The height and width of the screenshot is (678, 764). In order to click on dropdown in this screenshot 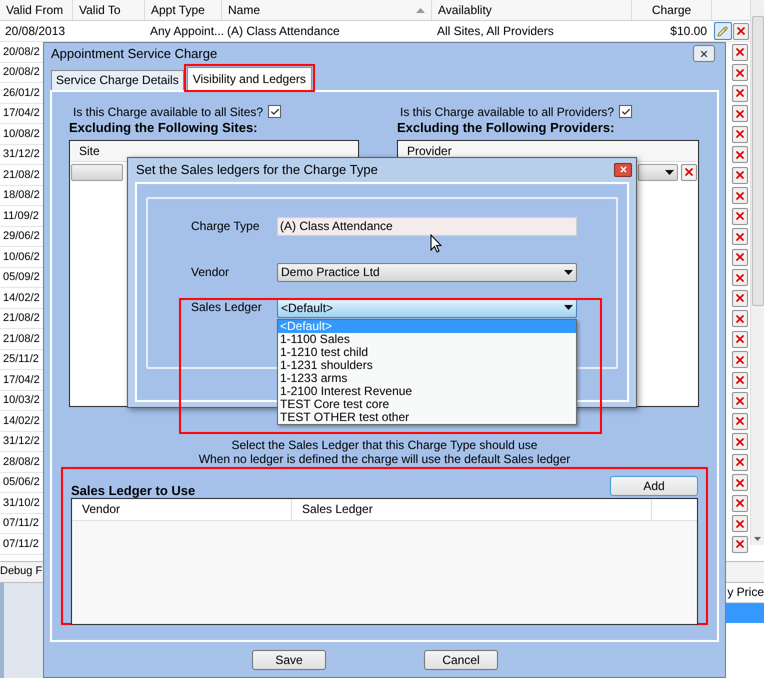, I will do `click(658, 172)`.